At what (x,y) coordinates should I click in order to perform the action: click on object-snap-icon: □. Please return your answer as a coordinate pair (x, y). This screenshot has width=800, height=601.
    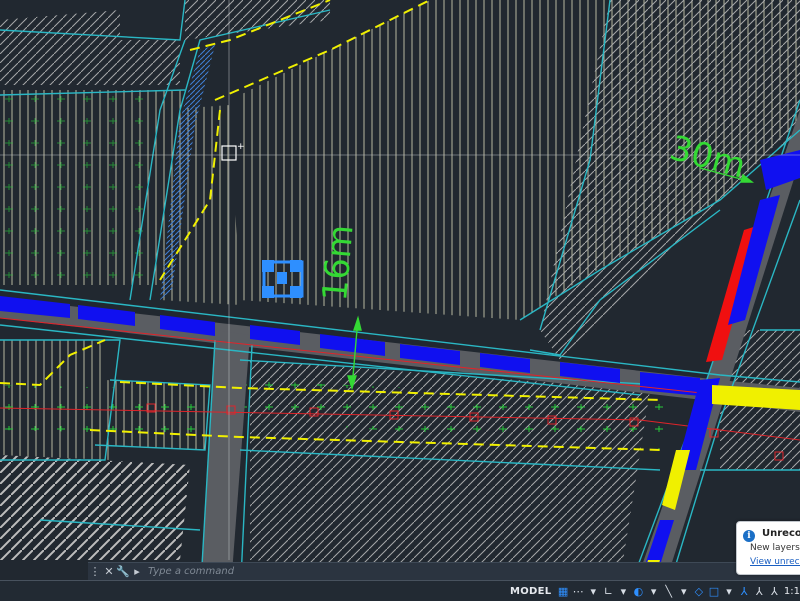
    Looking at the image, I should click on (713, 591).